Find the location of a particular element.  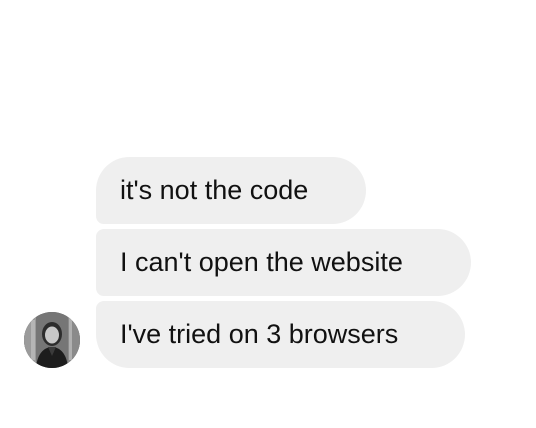

sender-avatar is located at coordinates (52, 340).